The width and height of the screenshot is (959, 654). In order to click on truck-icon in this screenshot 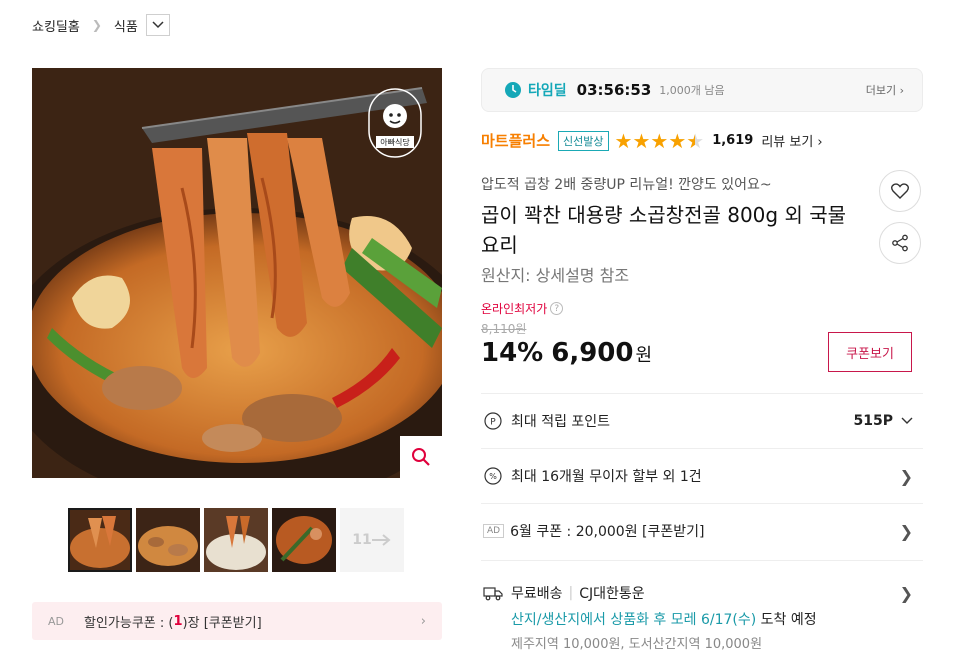, I will do `click(493, 594)`.